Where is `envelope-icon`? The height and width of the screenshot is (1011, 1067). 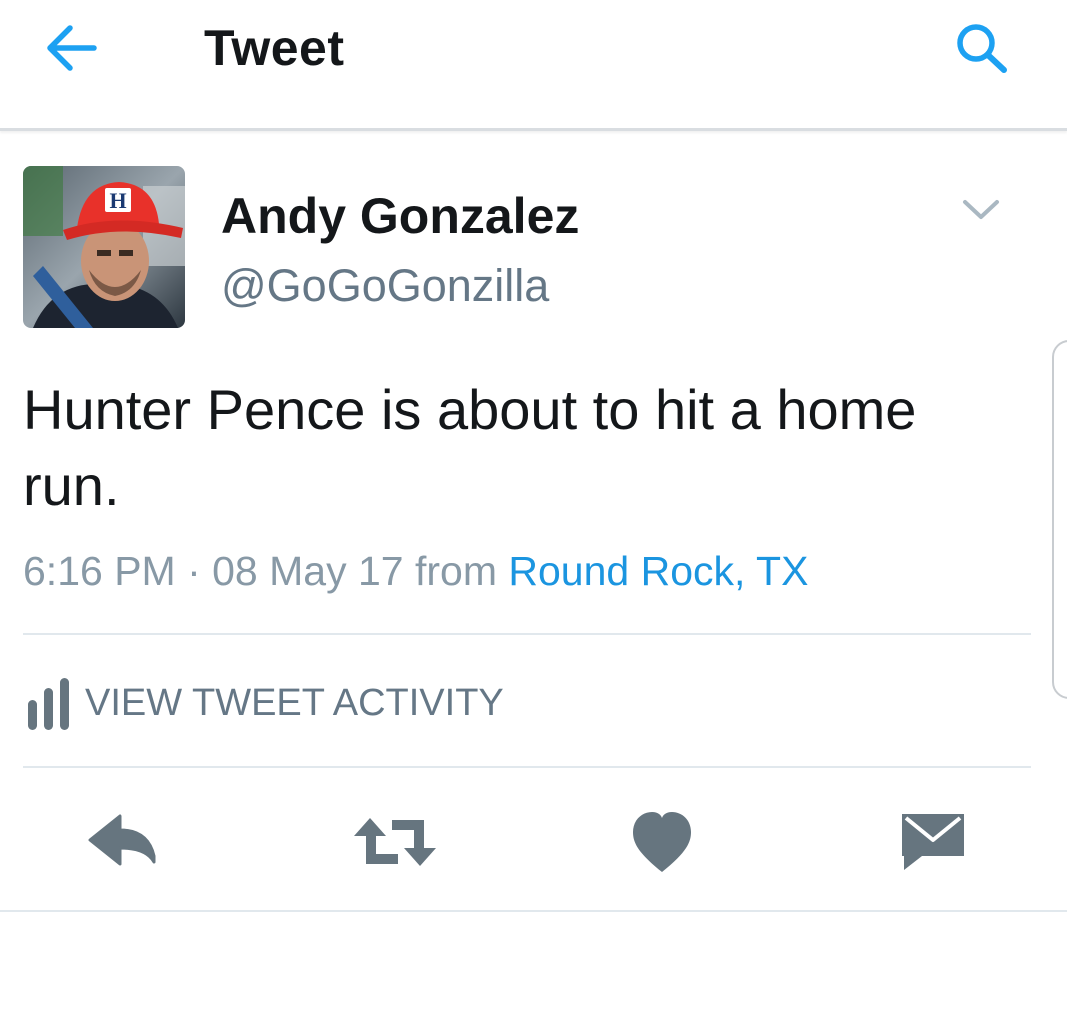
envelope-icon is located at coordinates (933, 842).